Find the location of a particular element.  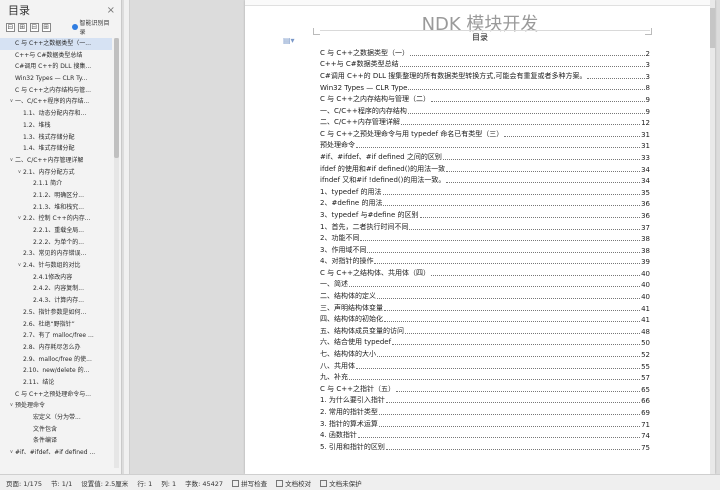

toc-panel-header: 目录 × is located at coordinates (60, 10).